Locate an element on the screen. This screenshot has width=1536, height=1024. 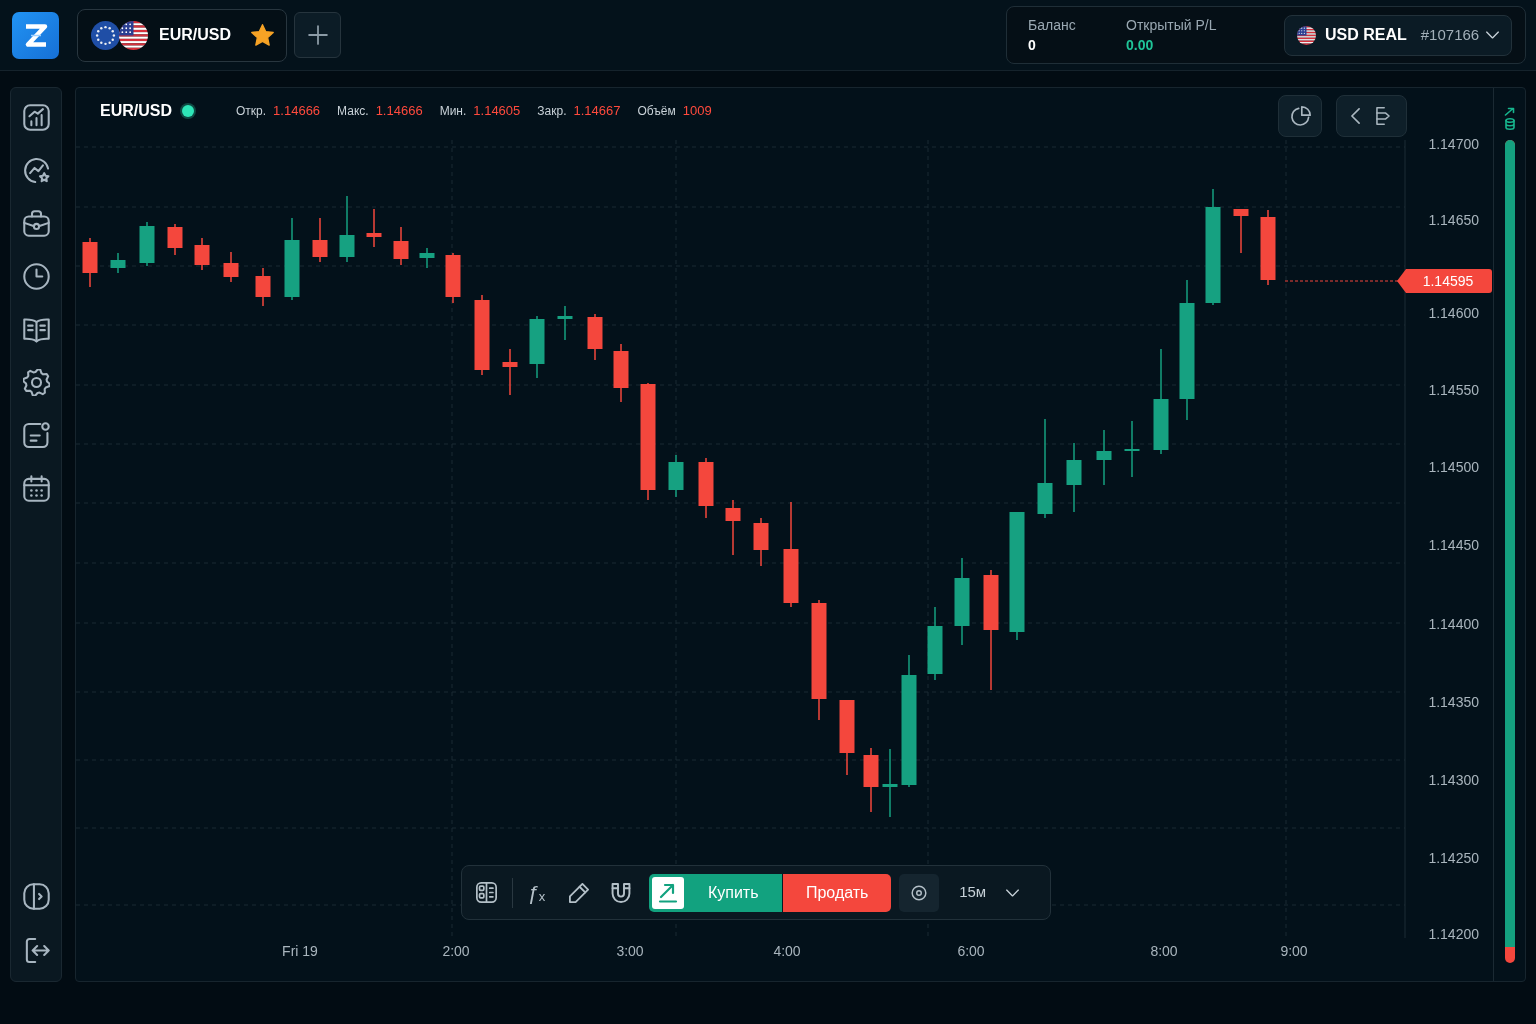
price-axis-label: 1.14700 is located at coordinates (1453, 144).